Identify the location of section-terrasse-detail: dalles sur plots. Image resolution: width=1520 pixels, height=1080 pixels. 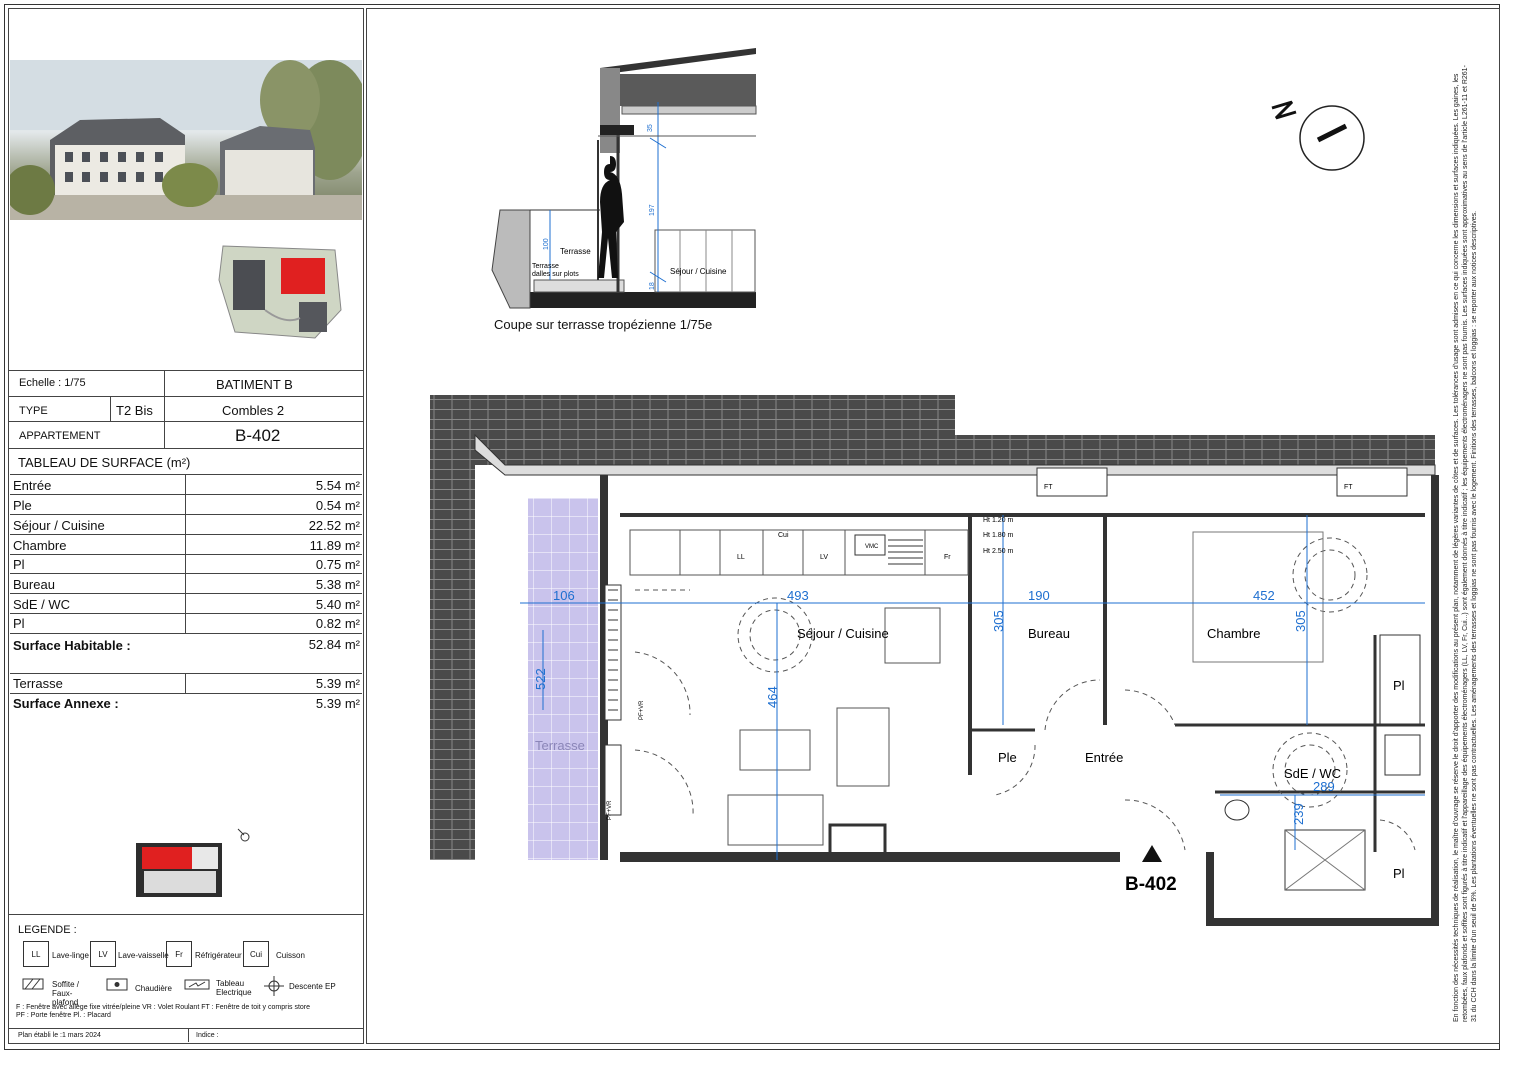
(555, 274).